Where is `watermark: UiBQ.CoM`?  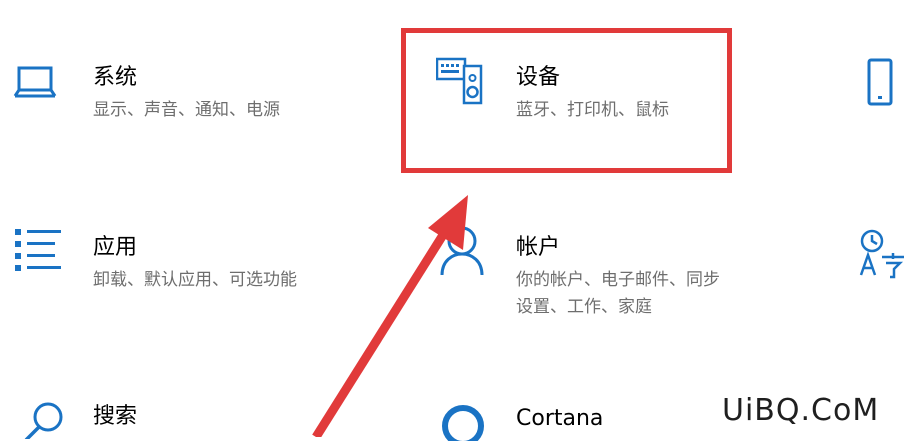 watermark: UiBQ.CoM is located at coordinates (801, 410).